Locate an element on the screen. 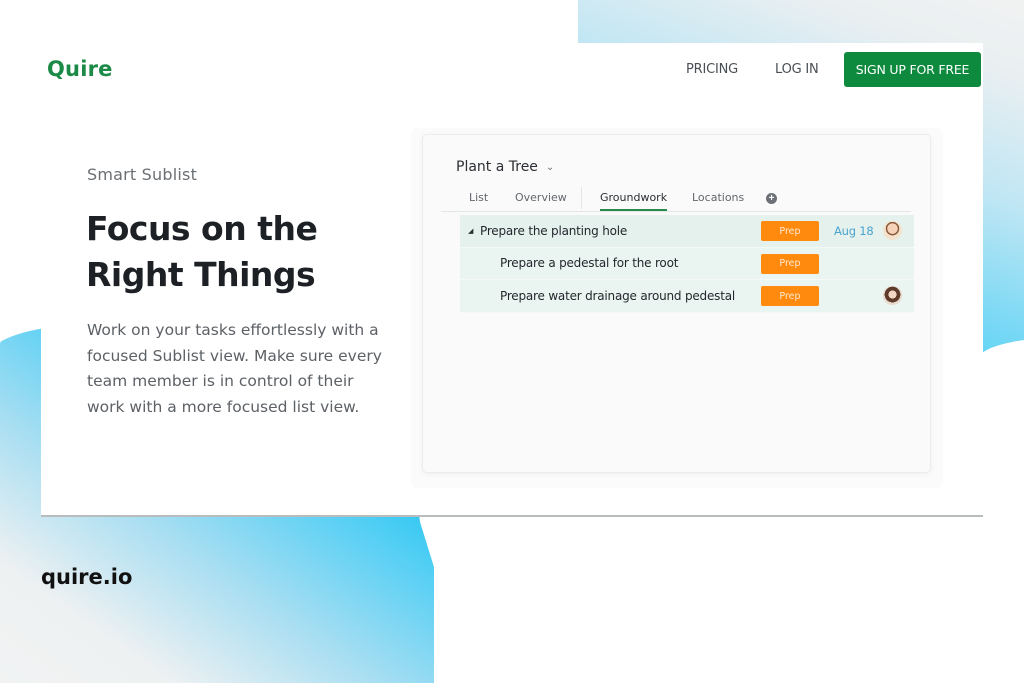 The width and height of the screenshot is (1024, 683). chevron-down-icon: ⌄ is located at coordinates (550, 167).